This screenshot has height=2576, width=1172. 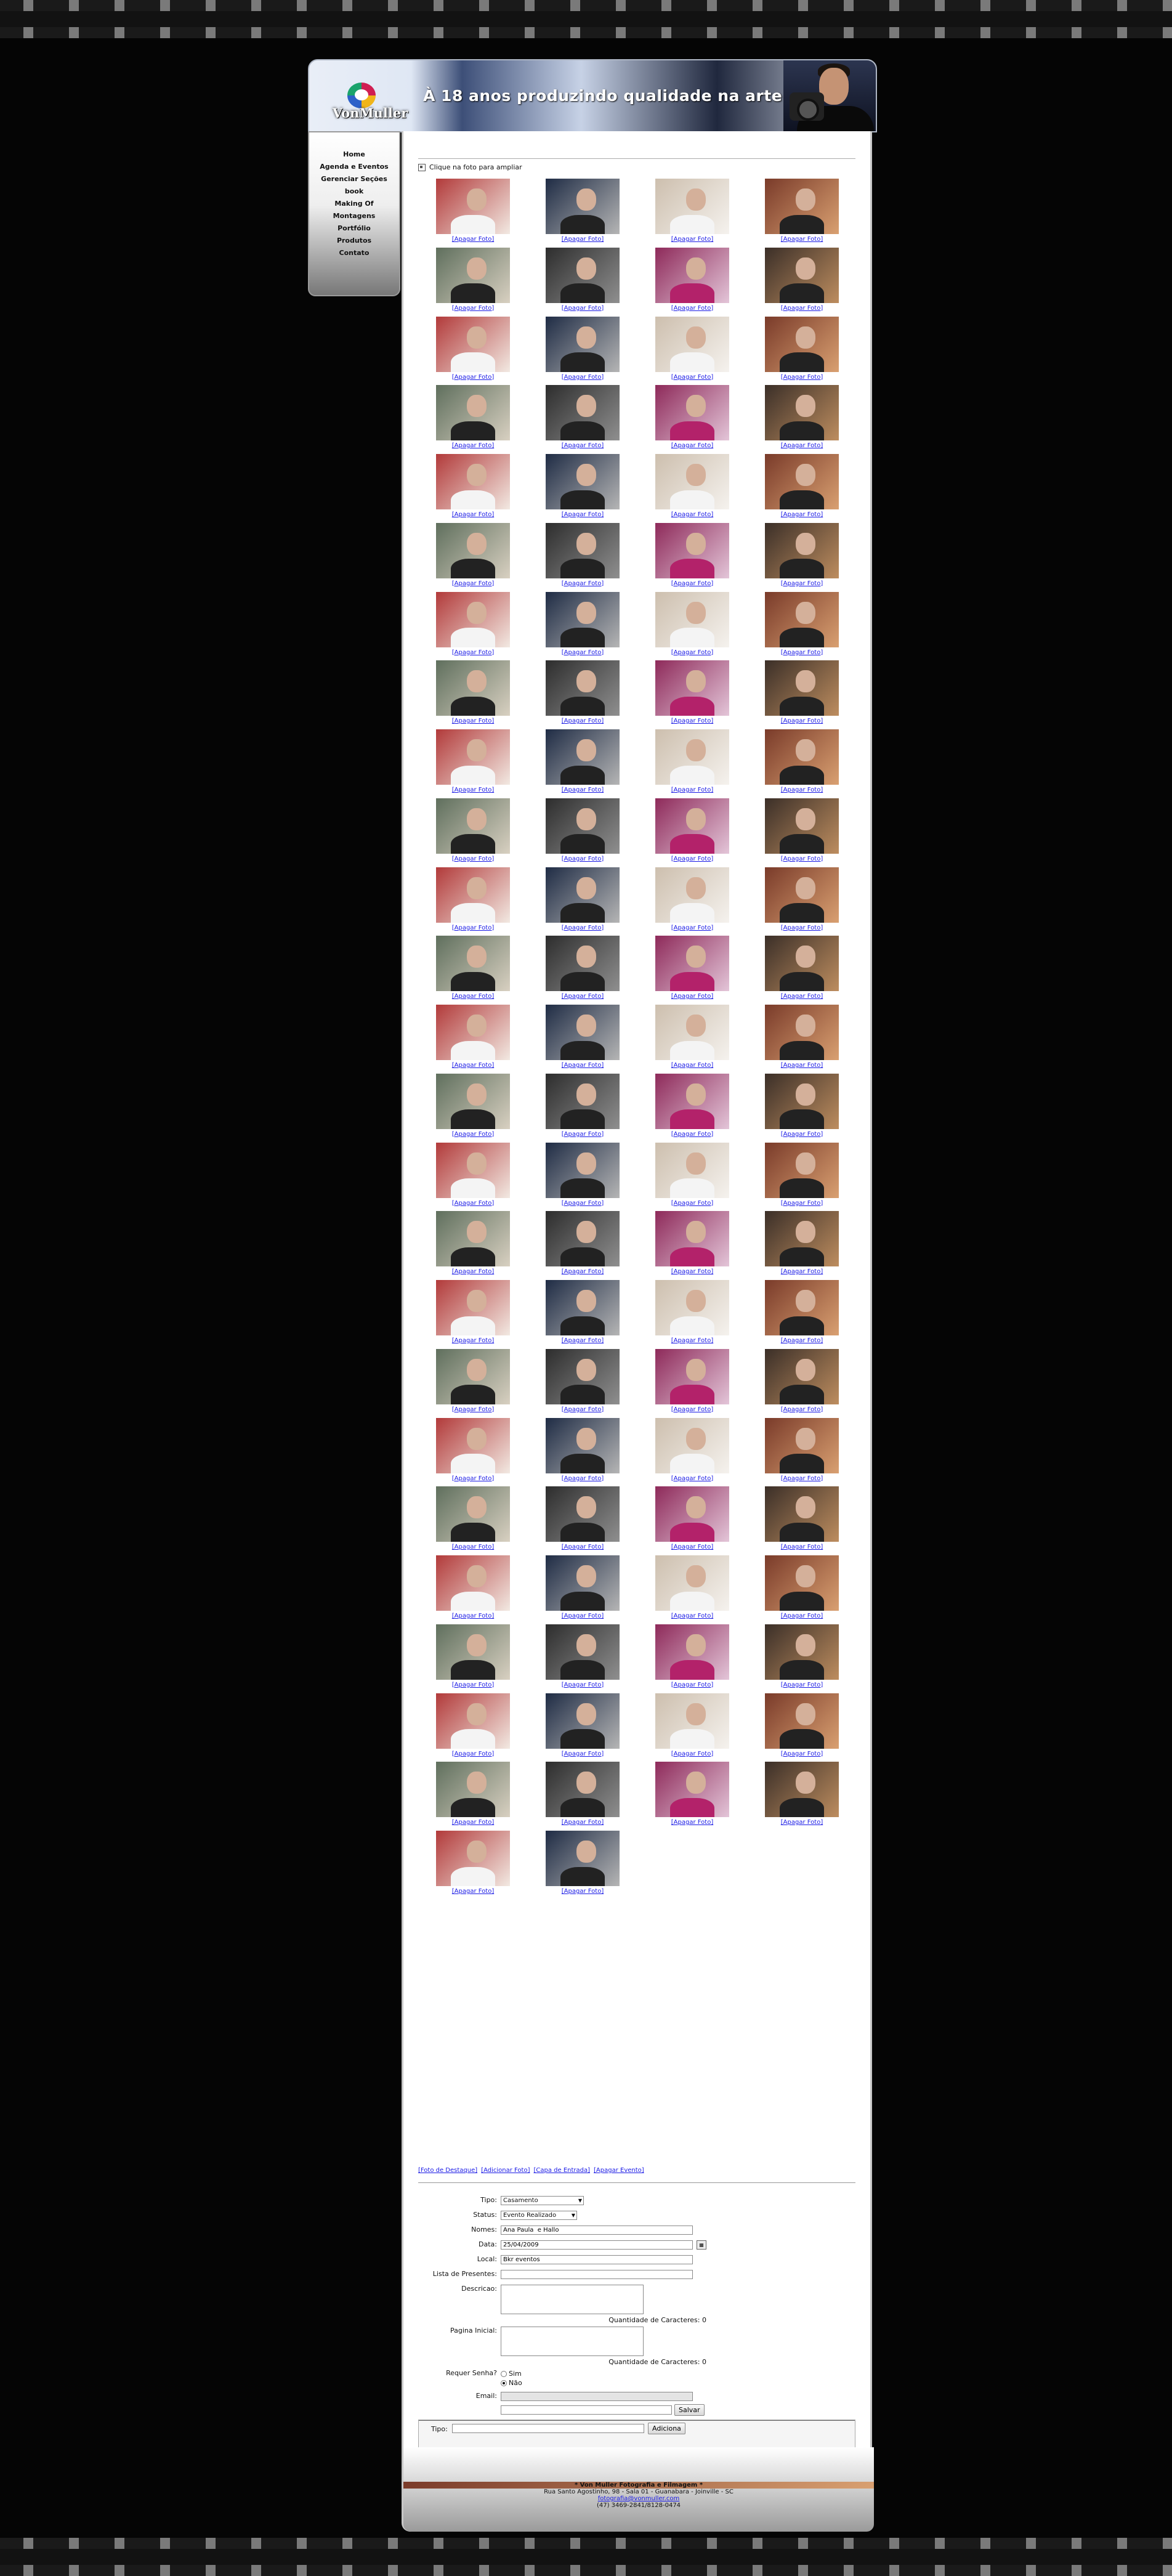 What do you see at coordinates (561, 2170) in the screenshot?
I see `capa-entrada-link: [Capa de Entrada]` at bounding box center [561, 2170].